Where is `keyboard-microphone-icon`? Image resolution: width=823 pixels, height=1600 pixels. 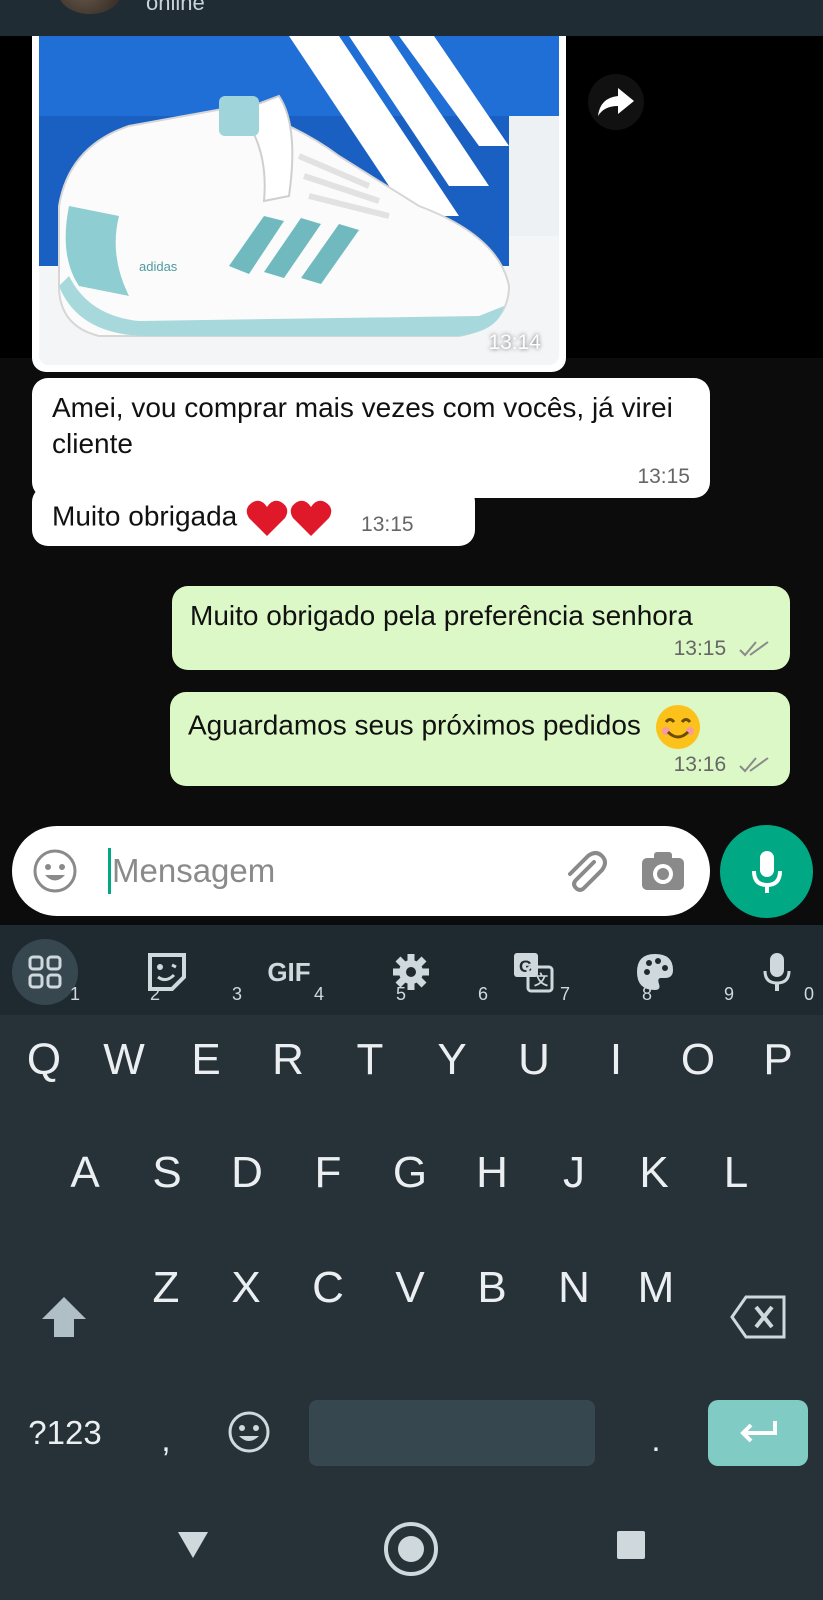 keyboard-microphone-icon is located at coordinates (777, 972).